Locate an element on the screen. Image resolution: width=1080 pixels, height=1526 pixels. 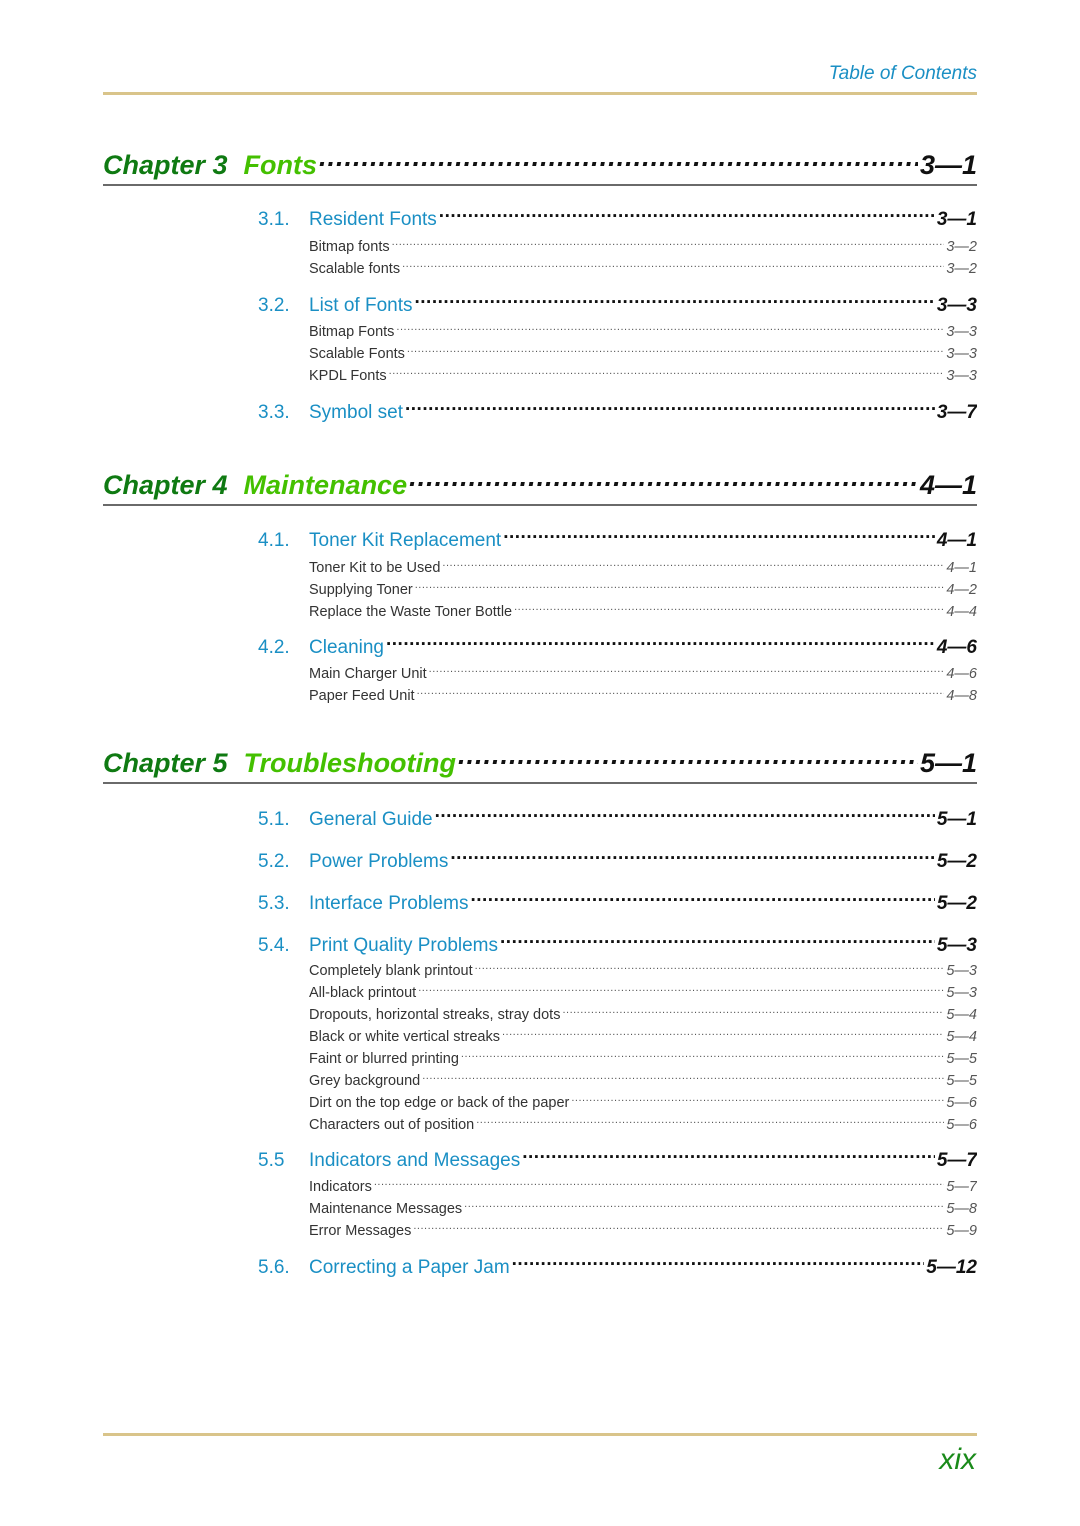
section-number: 3.1. is located at coordinates (274, 219).